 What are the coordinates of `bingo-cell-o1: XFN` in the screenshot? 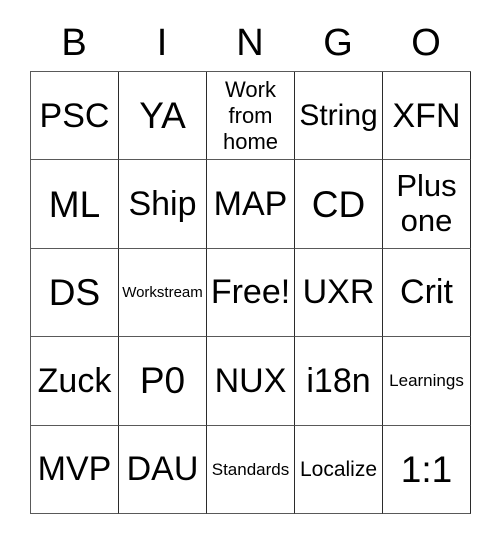 It's located at (427, 116).